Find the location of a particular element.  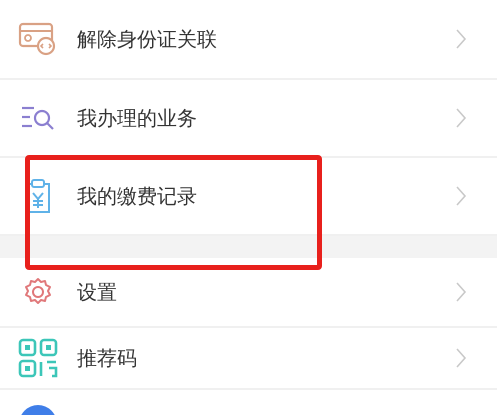

menu-label: 设置 is located at coordinates (97, 292).